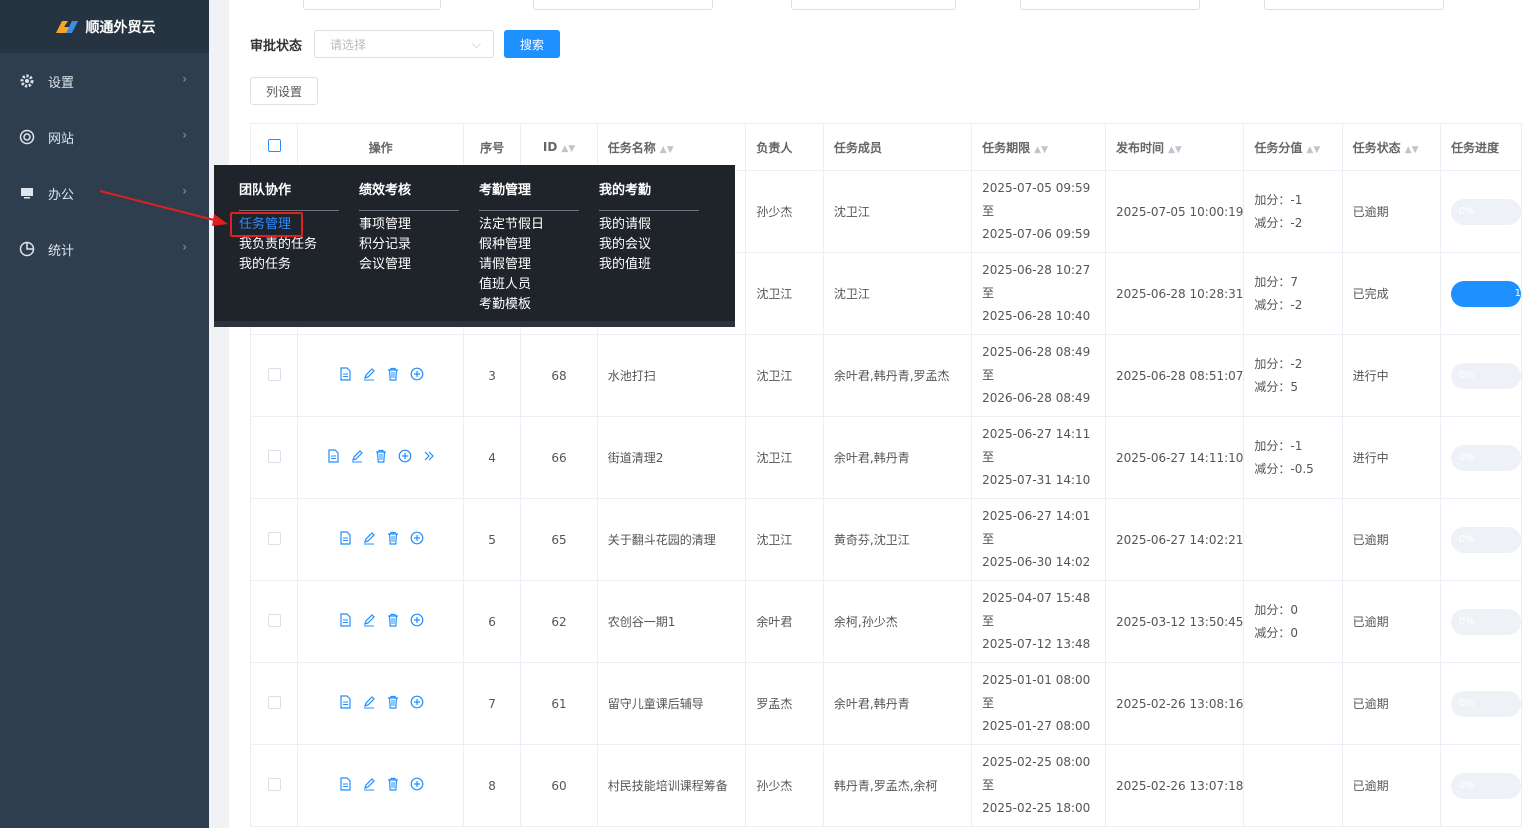  I want to click on menu-item-points-record: 积分记录, so click(409, 245).